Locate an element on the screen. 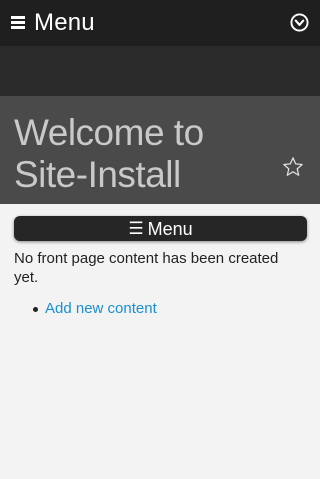  chevron-down-circle-icon is located at coordinates (299, 22).